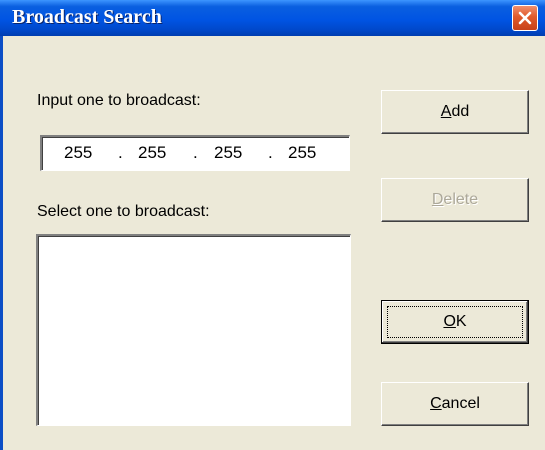 This screenshot has height=450, width=545. I want to click on close-icon, so click(525, 18).